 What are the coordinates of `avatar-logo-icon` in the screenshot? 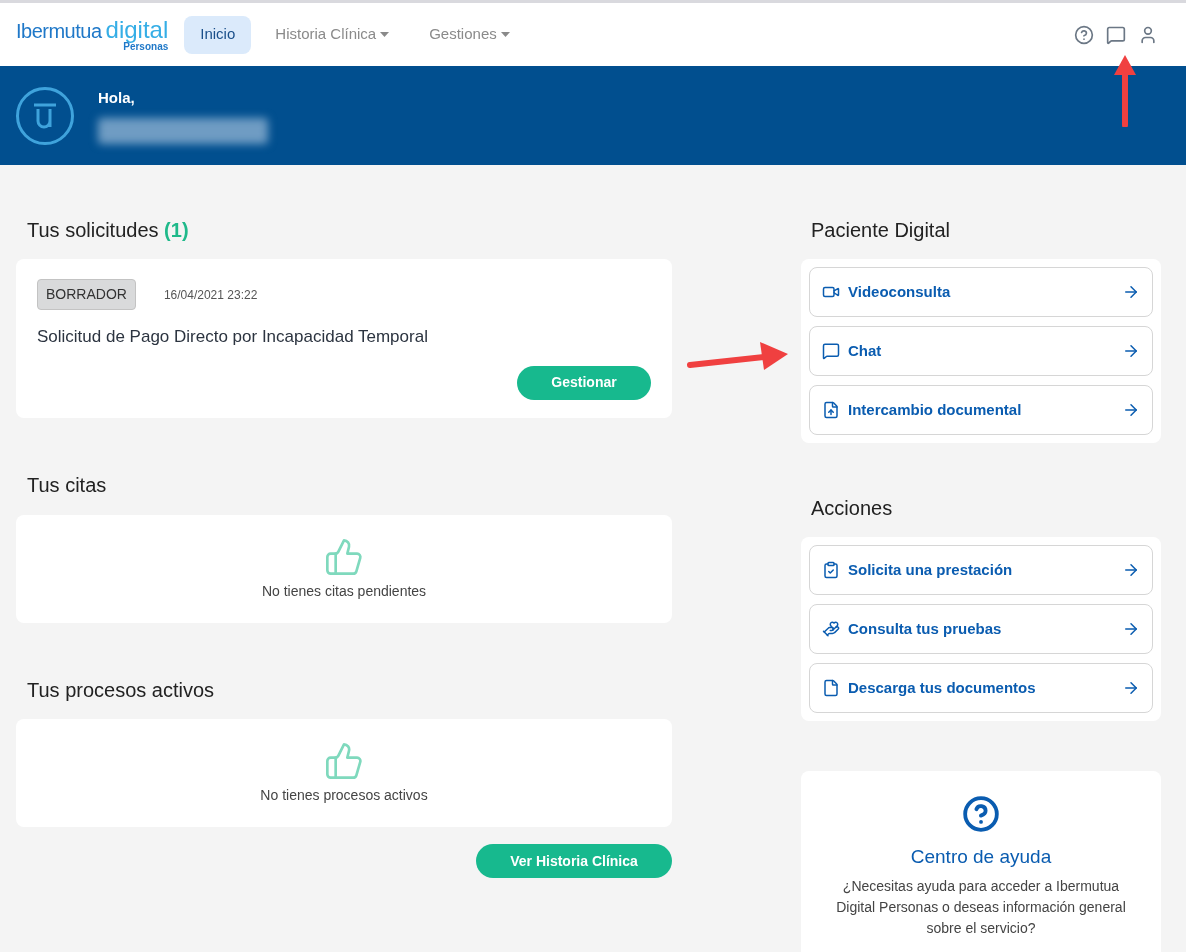 It's located at (45, 115).